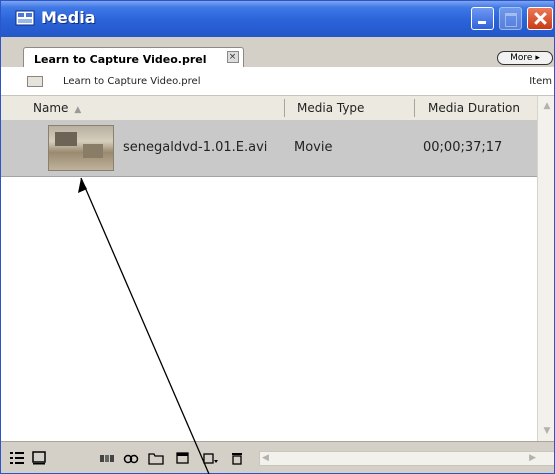  I want to click on find-icon, so click(131, 458).